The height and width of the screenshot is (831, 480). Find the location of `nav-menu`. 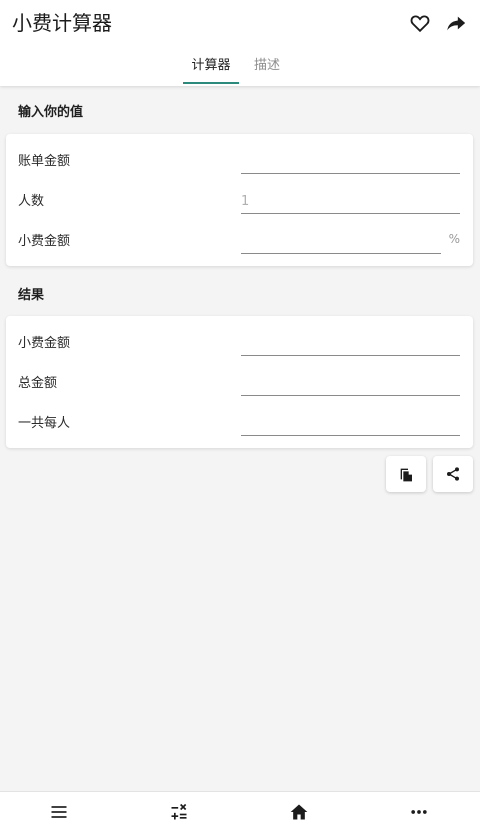

nav-menu is located at coordinates (59, 811).